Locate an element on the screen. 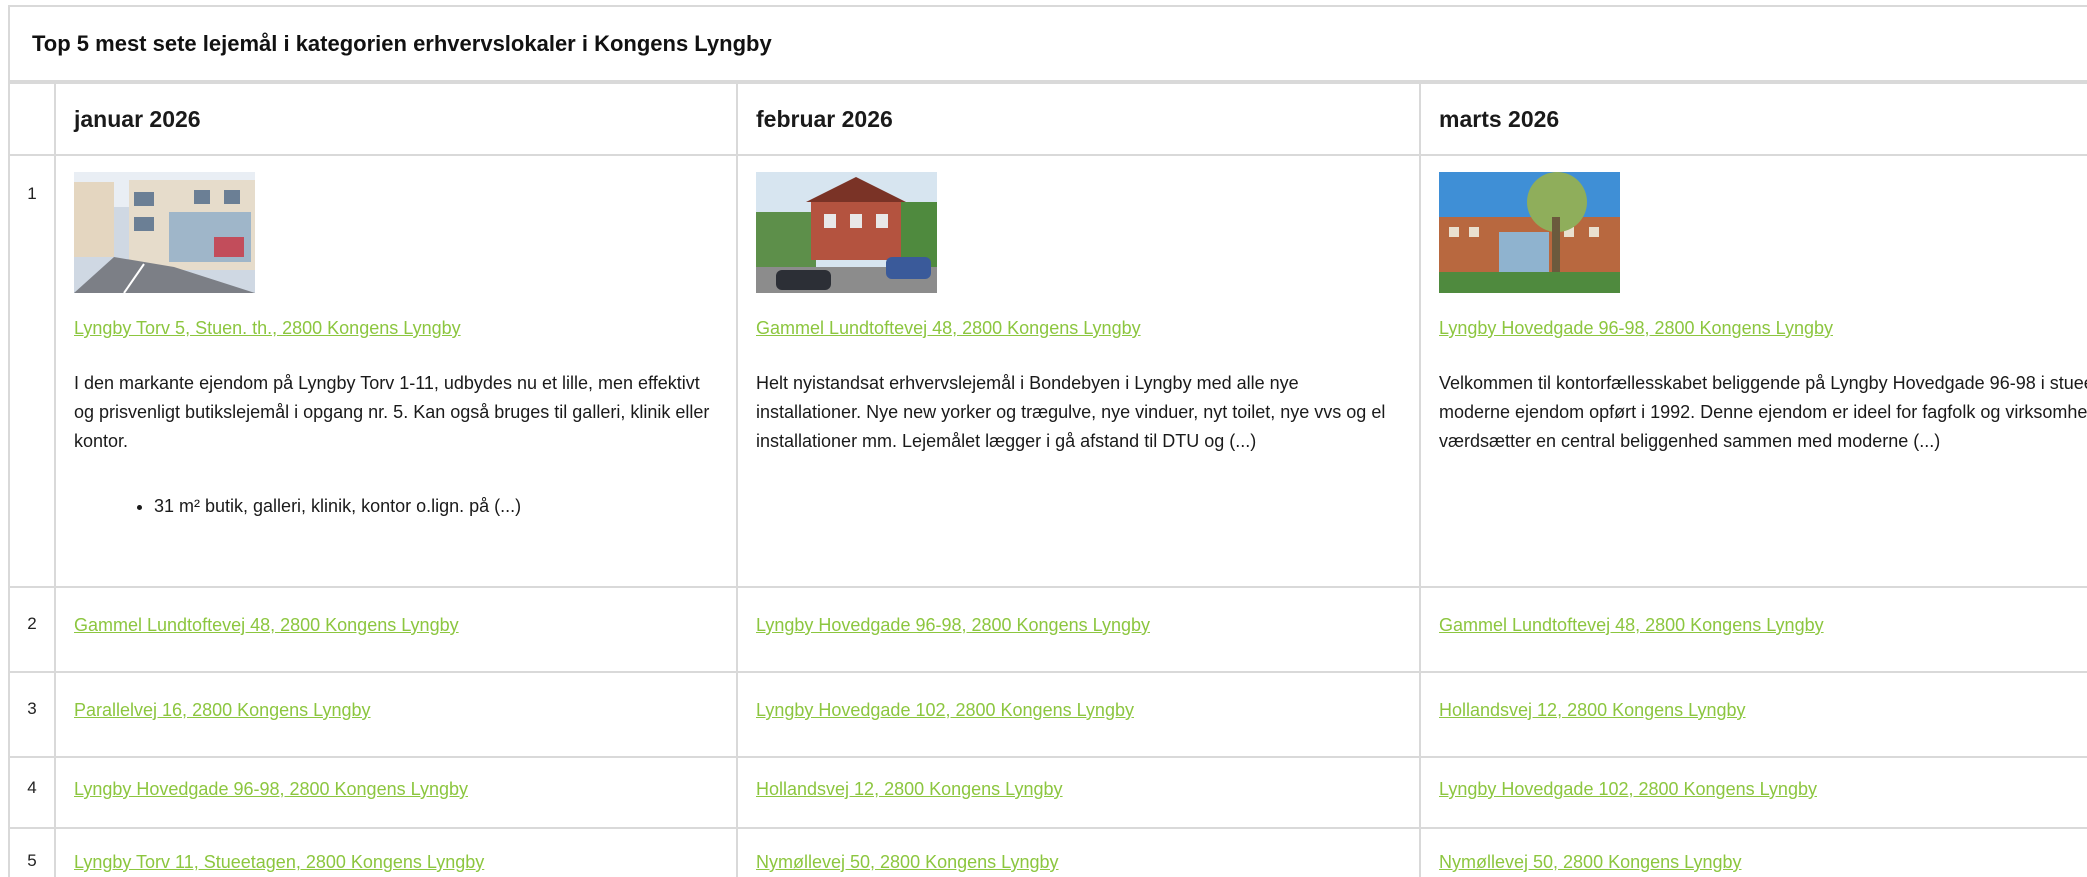  rank-header is located at coordinates (33, 119).